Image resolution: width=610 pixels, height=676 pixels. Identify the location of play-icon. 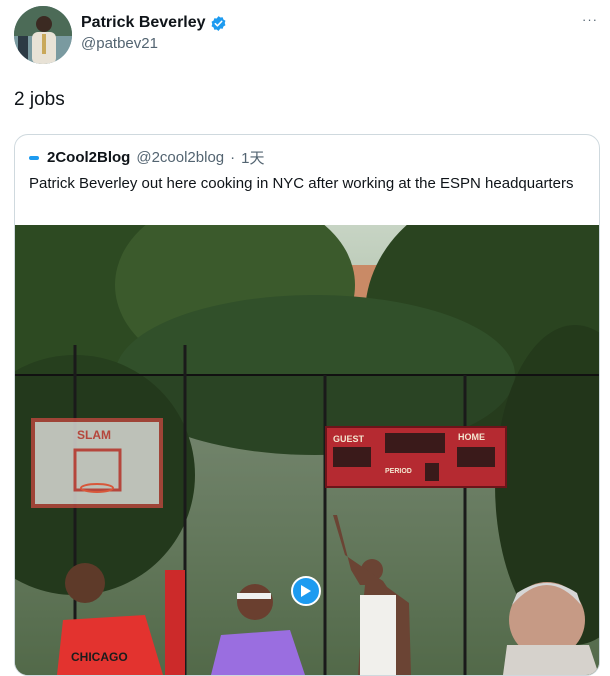
(306, 591).